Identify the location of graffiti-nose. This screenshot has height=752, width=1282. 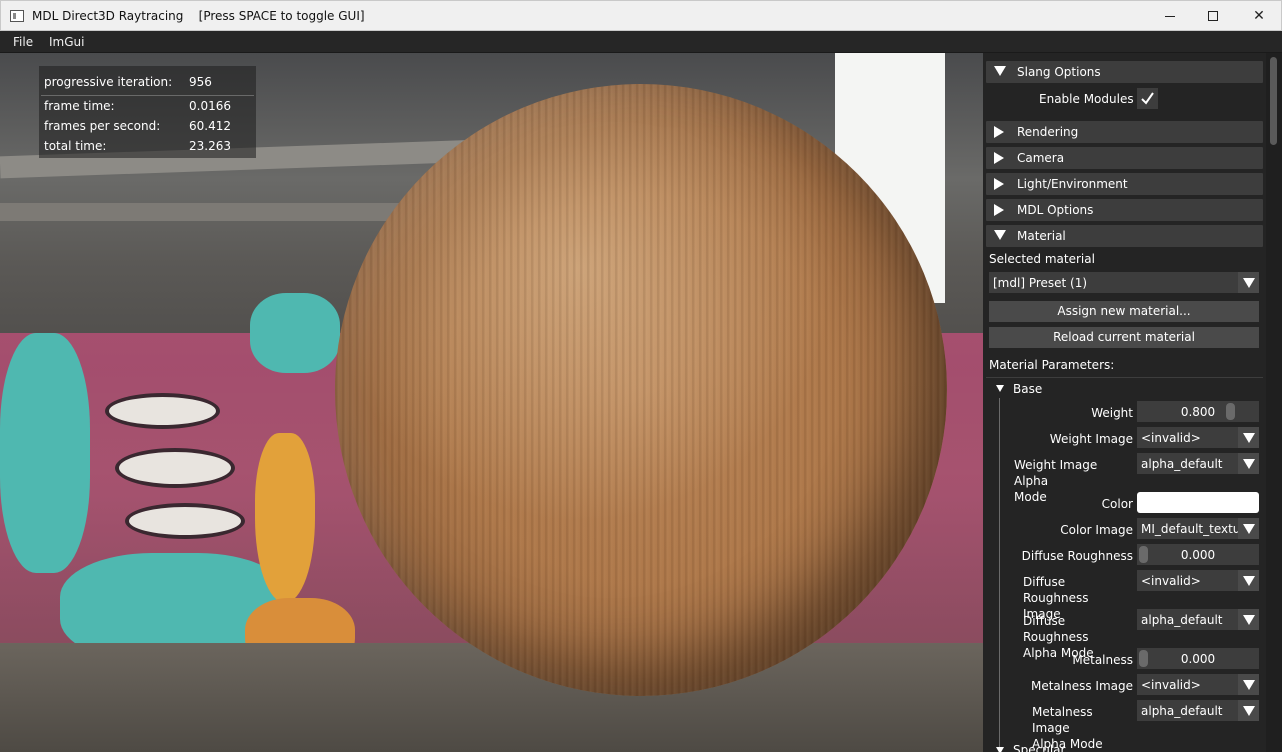
(285, 518).